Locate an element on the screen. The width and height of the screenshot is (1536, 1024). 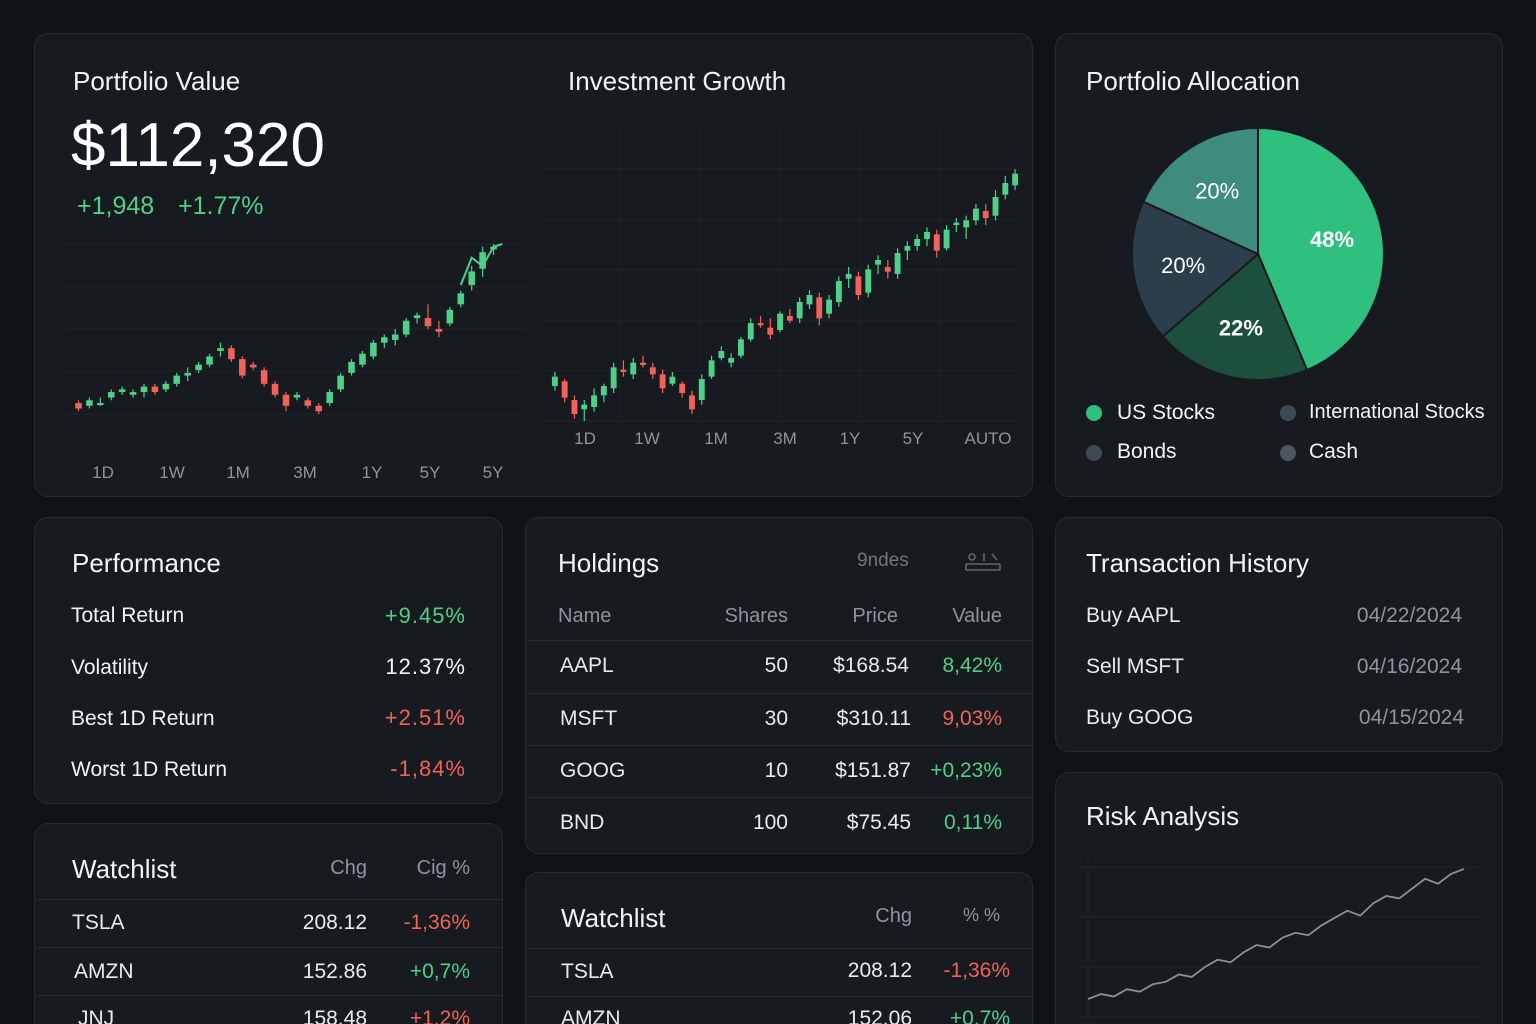
holding-value: +0,23% is located at coordinates (966, 770).